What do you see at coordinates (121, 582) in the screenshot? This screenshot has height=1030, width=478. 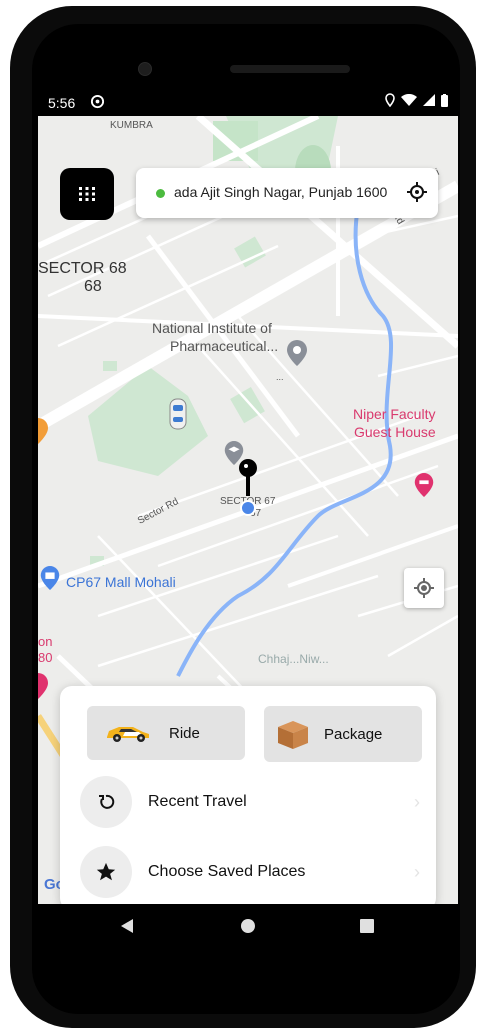 I see `map-label-cp67: CP67 Mall Mohali` at bounding box center [121, 582].